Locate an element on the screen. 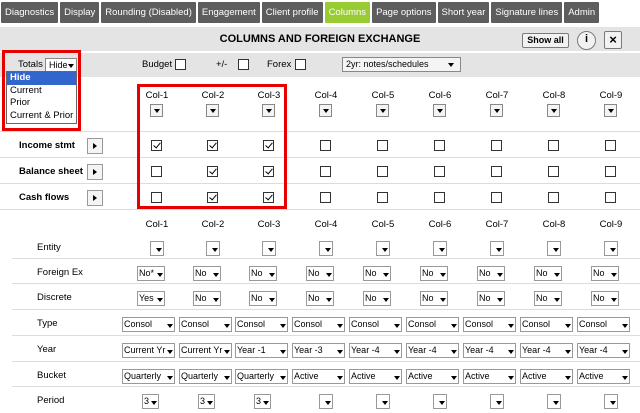 The image size is (640, 413). tab-short-year: Short year is located at coordinates (463, 12).